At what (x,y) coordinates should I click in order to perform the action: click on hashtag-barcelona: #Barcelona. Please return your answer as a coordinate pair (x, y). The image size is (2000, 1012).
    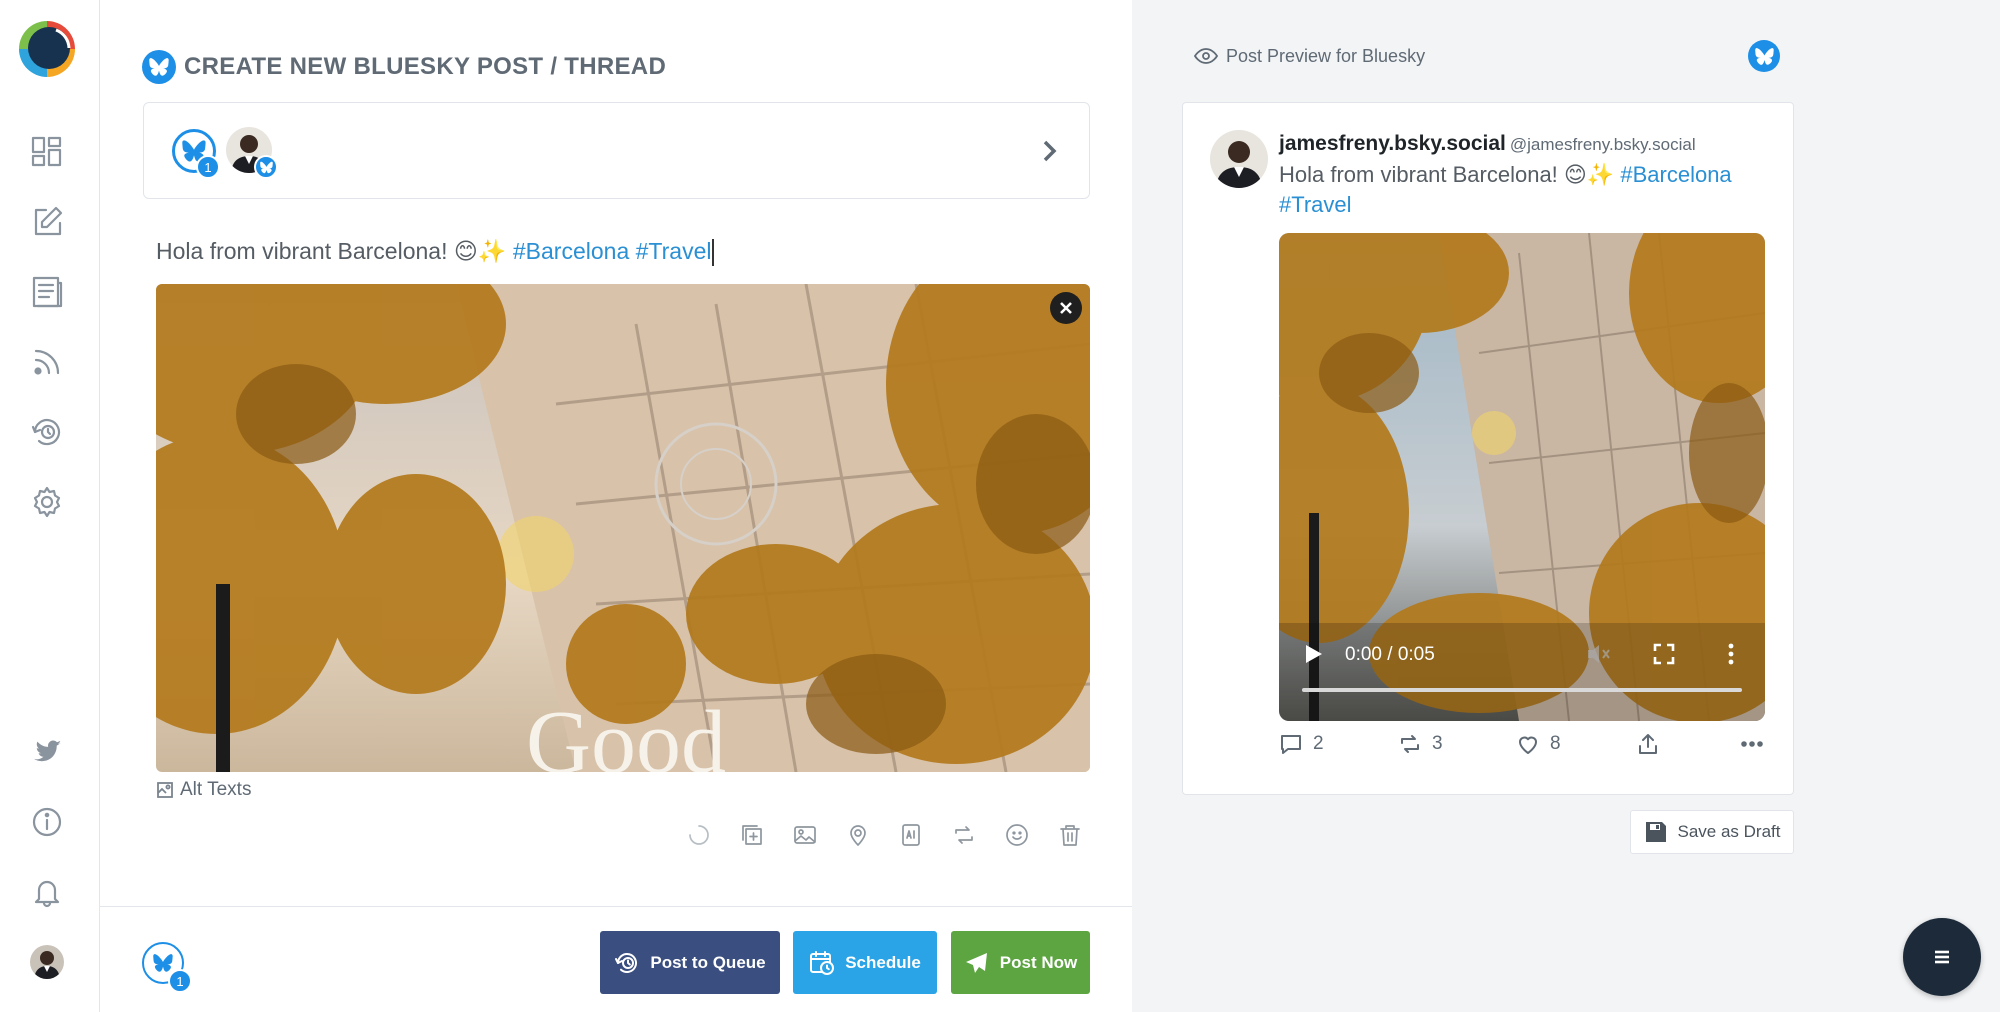
    Looking at the image, I should click on (571, 251).